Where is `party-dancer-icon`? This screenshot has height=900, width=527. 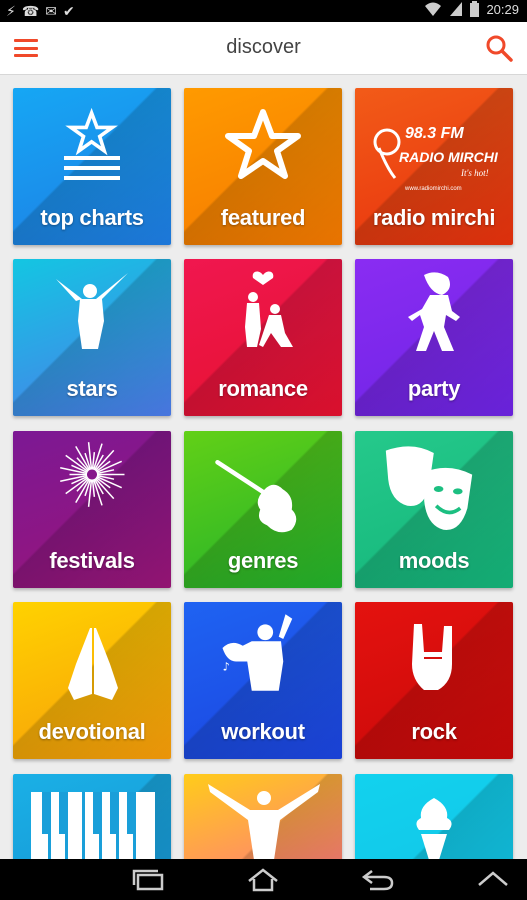
party-dancer-icon is located at coordinates (434, 311).